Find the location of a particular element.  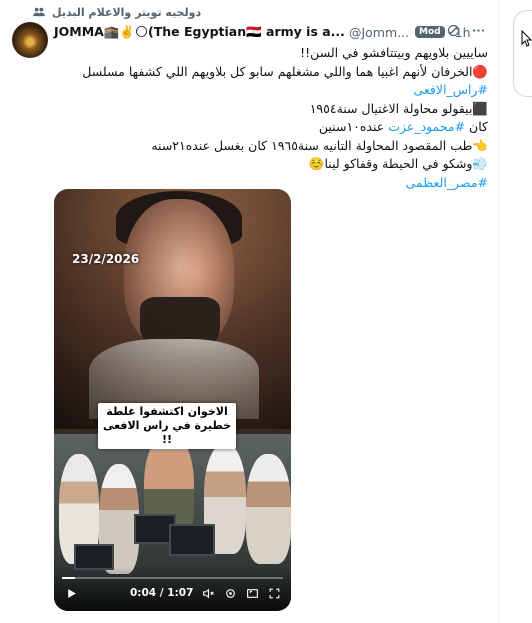

text-line-with-hashtag: كان #محمود_عزت عنده١٠سنين is located at coordinates (268, 127).